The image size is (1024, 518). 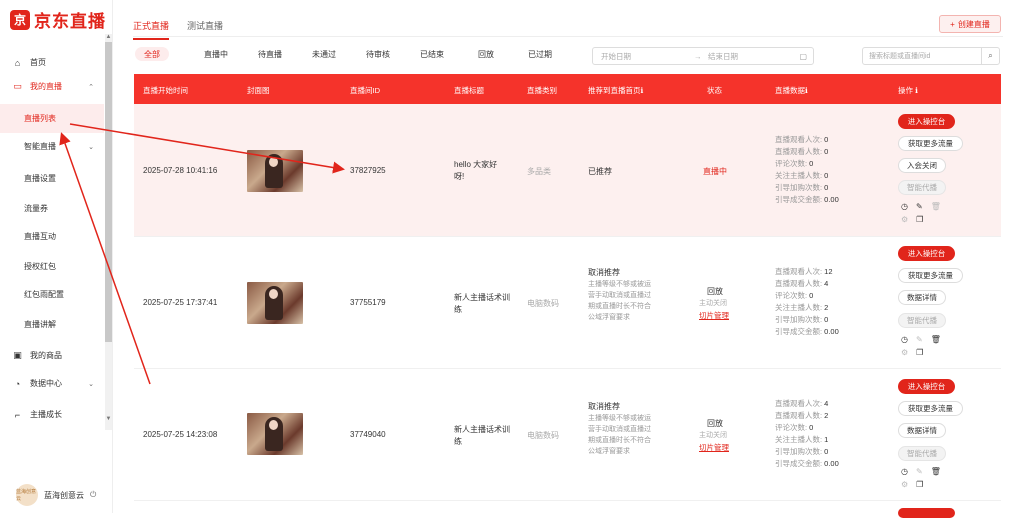 I want to click on calendar-icon: ▢, so click(x=803, y=56).